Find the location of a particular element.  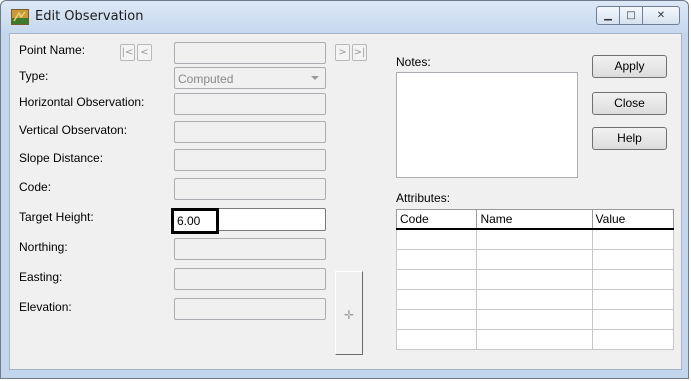

crosshair-icon: ✛ is located at coordinates (349, 315).